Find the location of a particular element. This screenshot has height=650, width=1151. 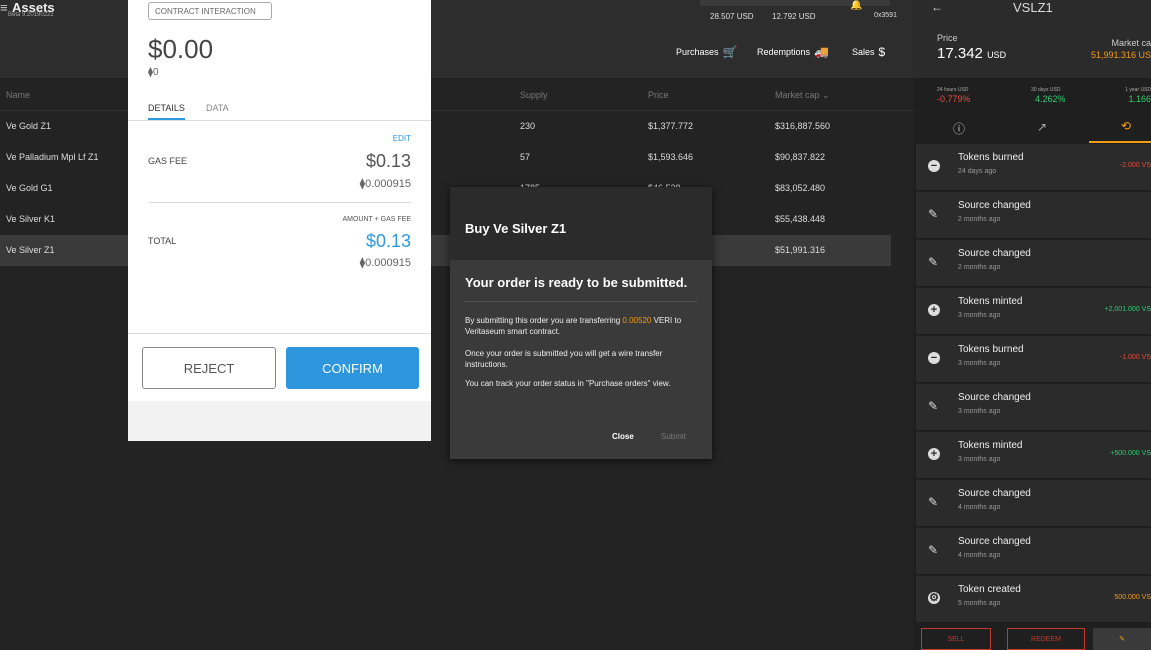

trend-chart-icon: ↗ is located at coordinates (1042, 127).